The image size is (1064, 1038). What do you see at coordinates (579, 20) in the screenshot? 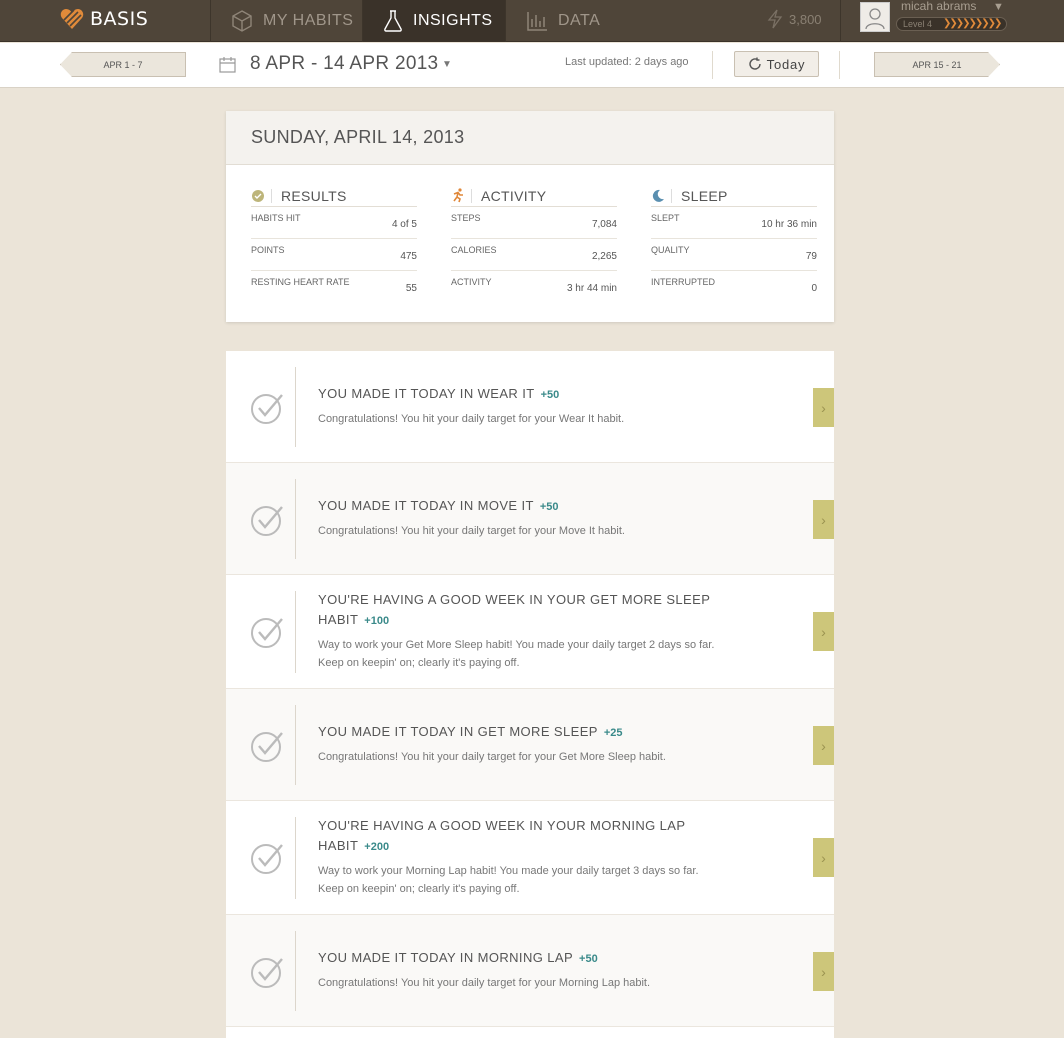
I see `tab-label: DATA` at bounding box center [579, 20].